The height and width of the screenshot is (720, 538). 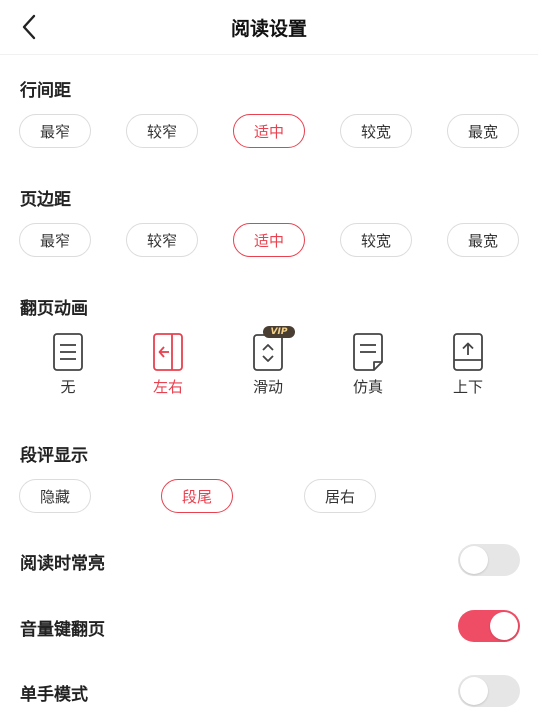 What do you see at coordinates (55, 240) in the screenshot?
I see `page-margin-option-narrowest: 最窄` at bounding box center [55, 240].